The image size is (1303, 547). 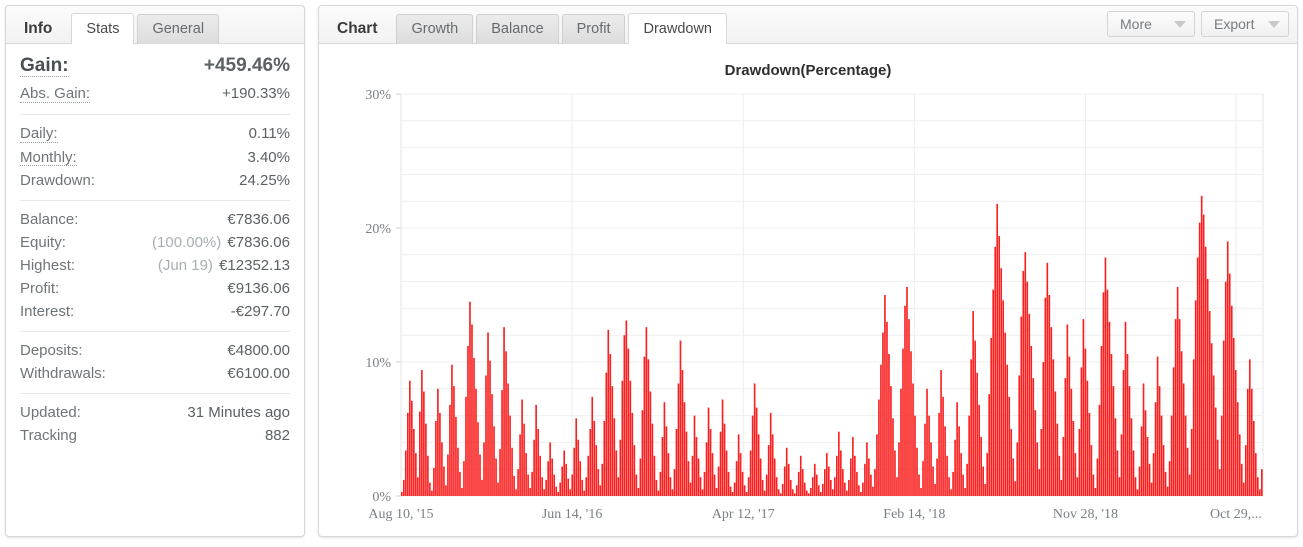 I want to click on tab-general: General, so click(x=178, y=29).